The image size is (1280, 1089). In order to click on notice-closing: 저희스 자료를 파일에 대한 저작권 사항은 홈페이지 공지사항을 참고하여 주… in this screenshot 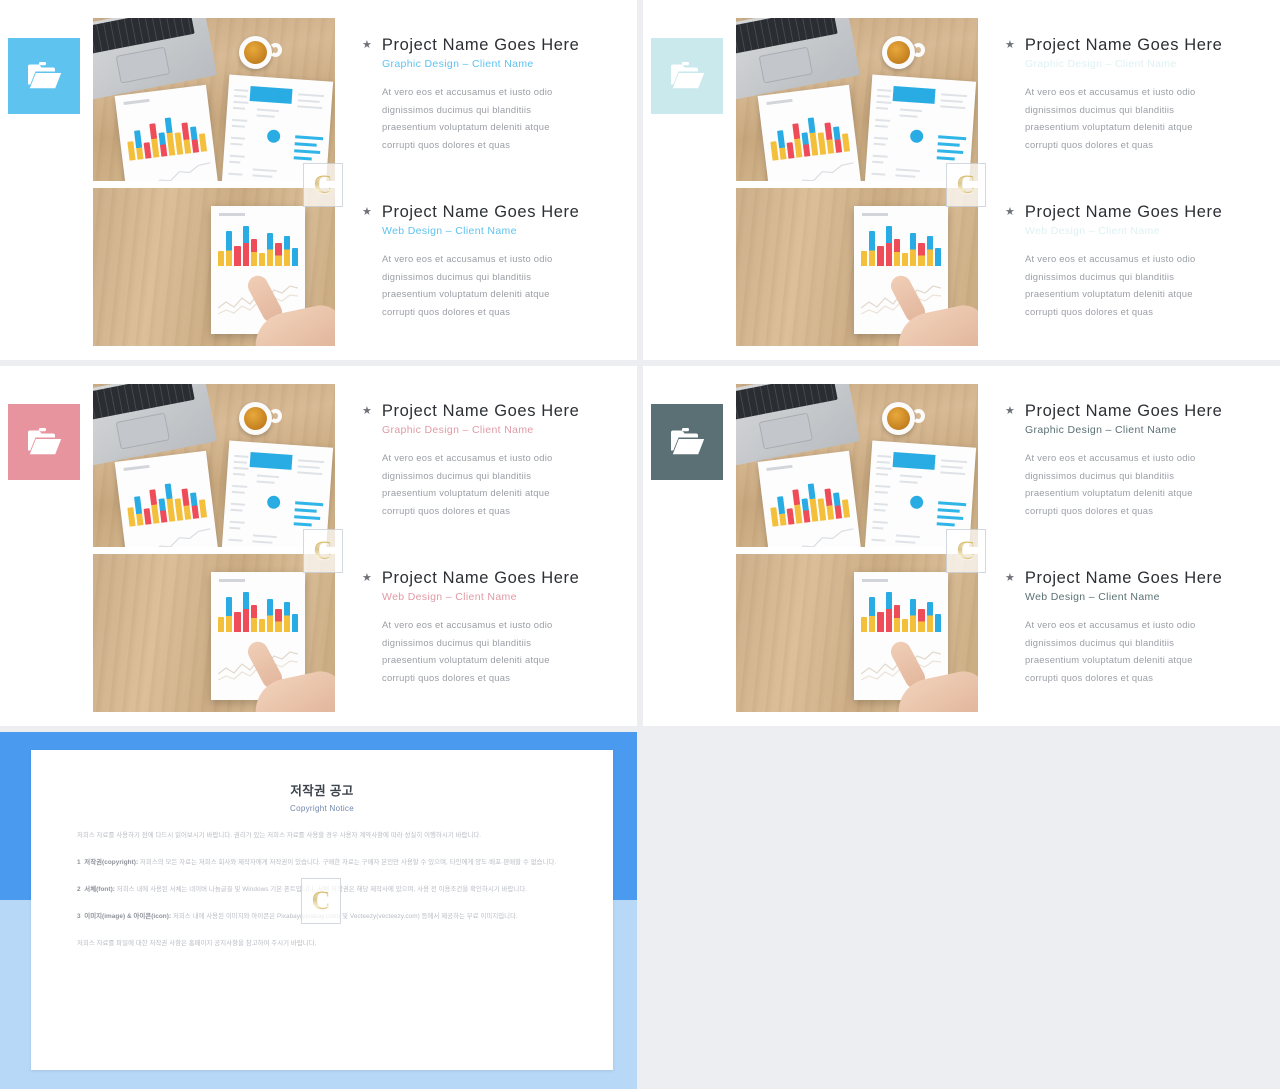, I will do `click(197, 943)`.